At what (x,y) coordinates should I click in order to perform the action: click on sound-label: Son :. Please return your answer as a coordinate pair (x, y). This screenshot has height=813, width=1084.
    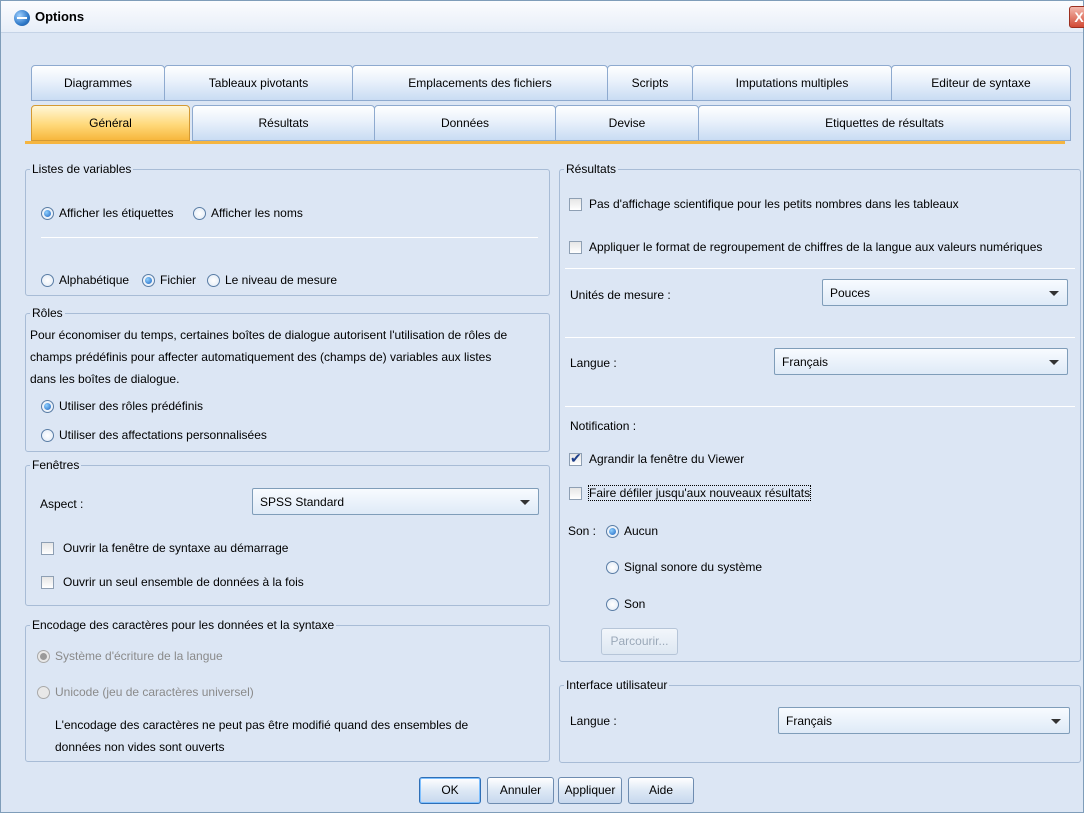
    Looking at the image, I should click on (582, 531).